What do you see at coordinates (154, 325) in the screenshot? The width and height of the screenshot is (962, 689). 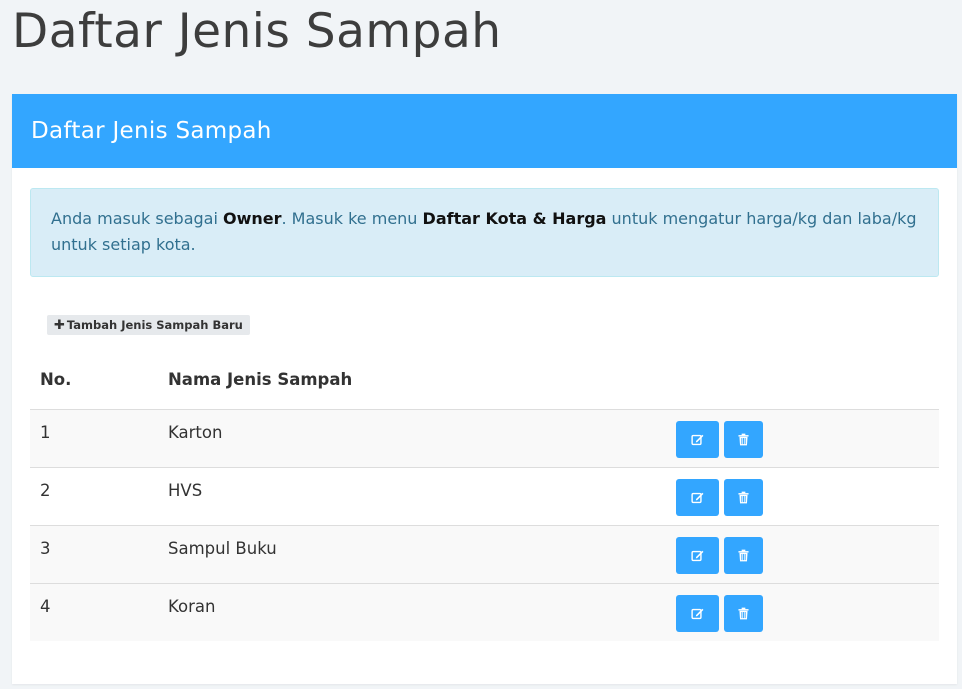 I see `add-button-label: Tambah Jenis Sampah Baru` at bounding box center [154, 325].